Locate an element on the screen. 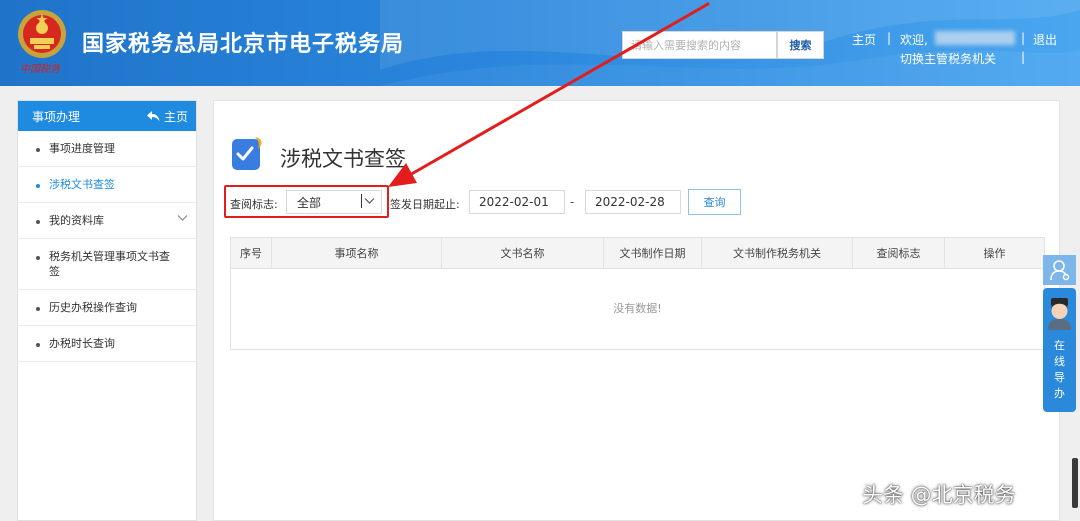 This screenshot has width=1080, height=521. sidebar-item-history: 历史办税操作查询 is located at coordinates (107, 308).